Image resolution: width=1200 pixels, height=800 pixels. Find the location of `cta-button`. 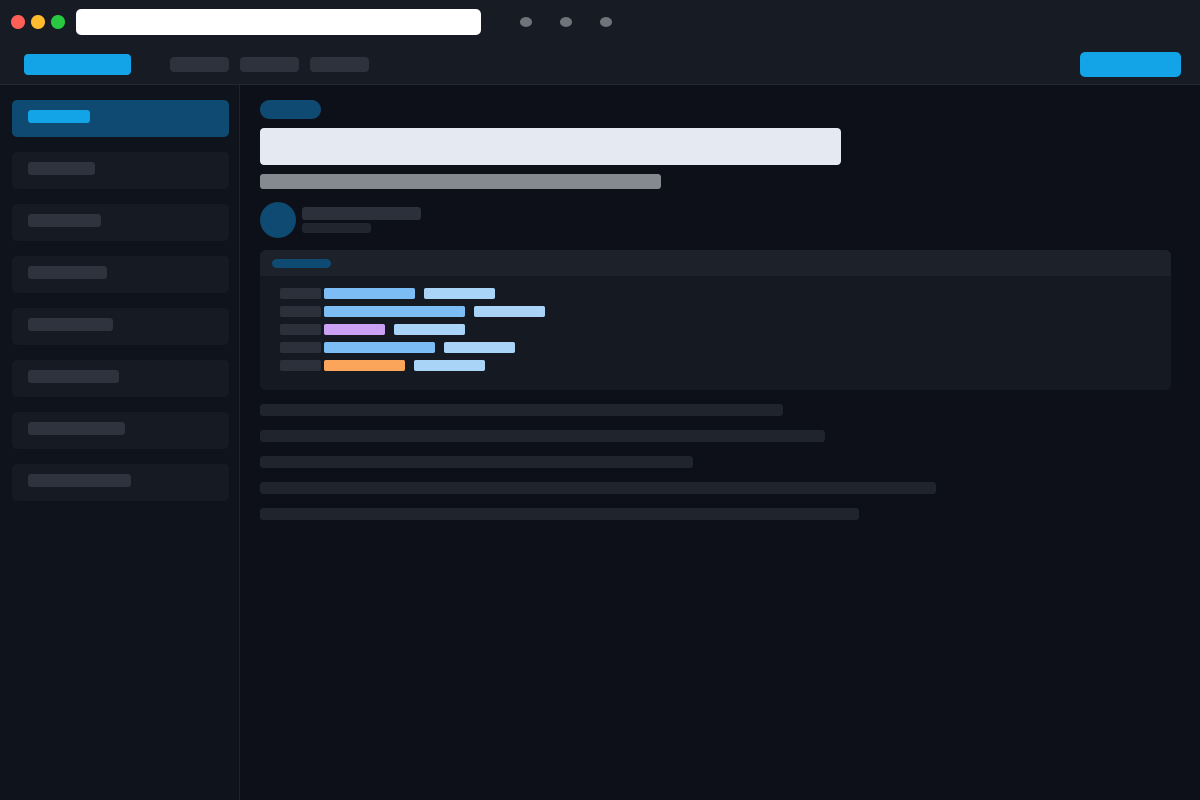

cta-button is located at coordinates (1130, 64).